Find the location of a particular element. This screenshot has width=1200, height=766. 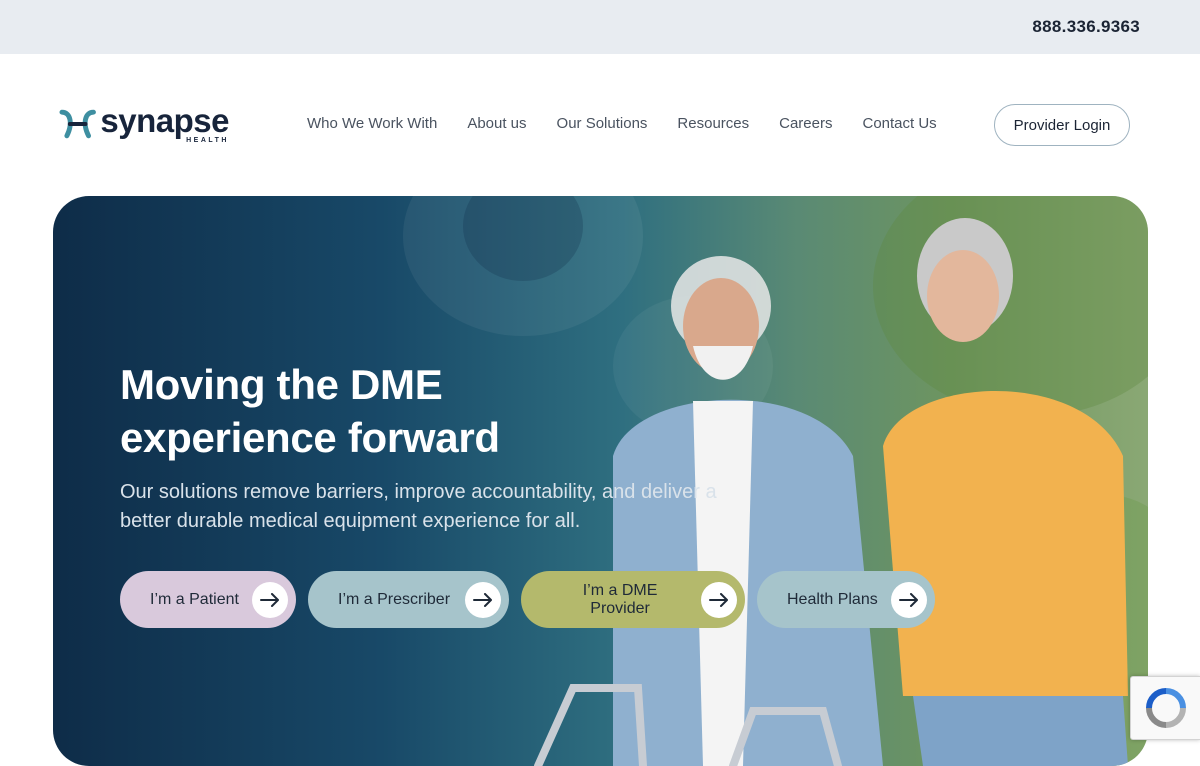

provider-login-button: Provider Login is located at coordinates (1062, 125).